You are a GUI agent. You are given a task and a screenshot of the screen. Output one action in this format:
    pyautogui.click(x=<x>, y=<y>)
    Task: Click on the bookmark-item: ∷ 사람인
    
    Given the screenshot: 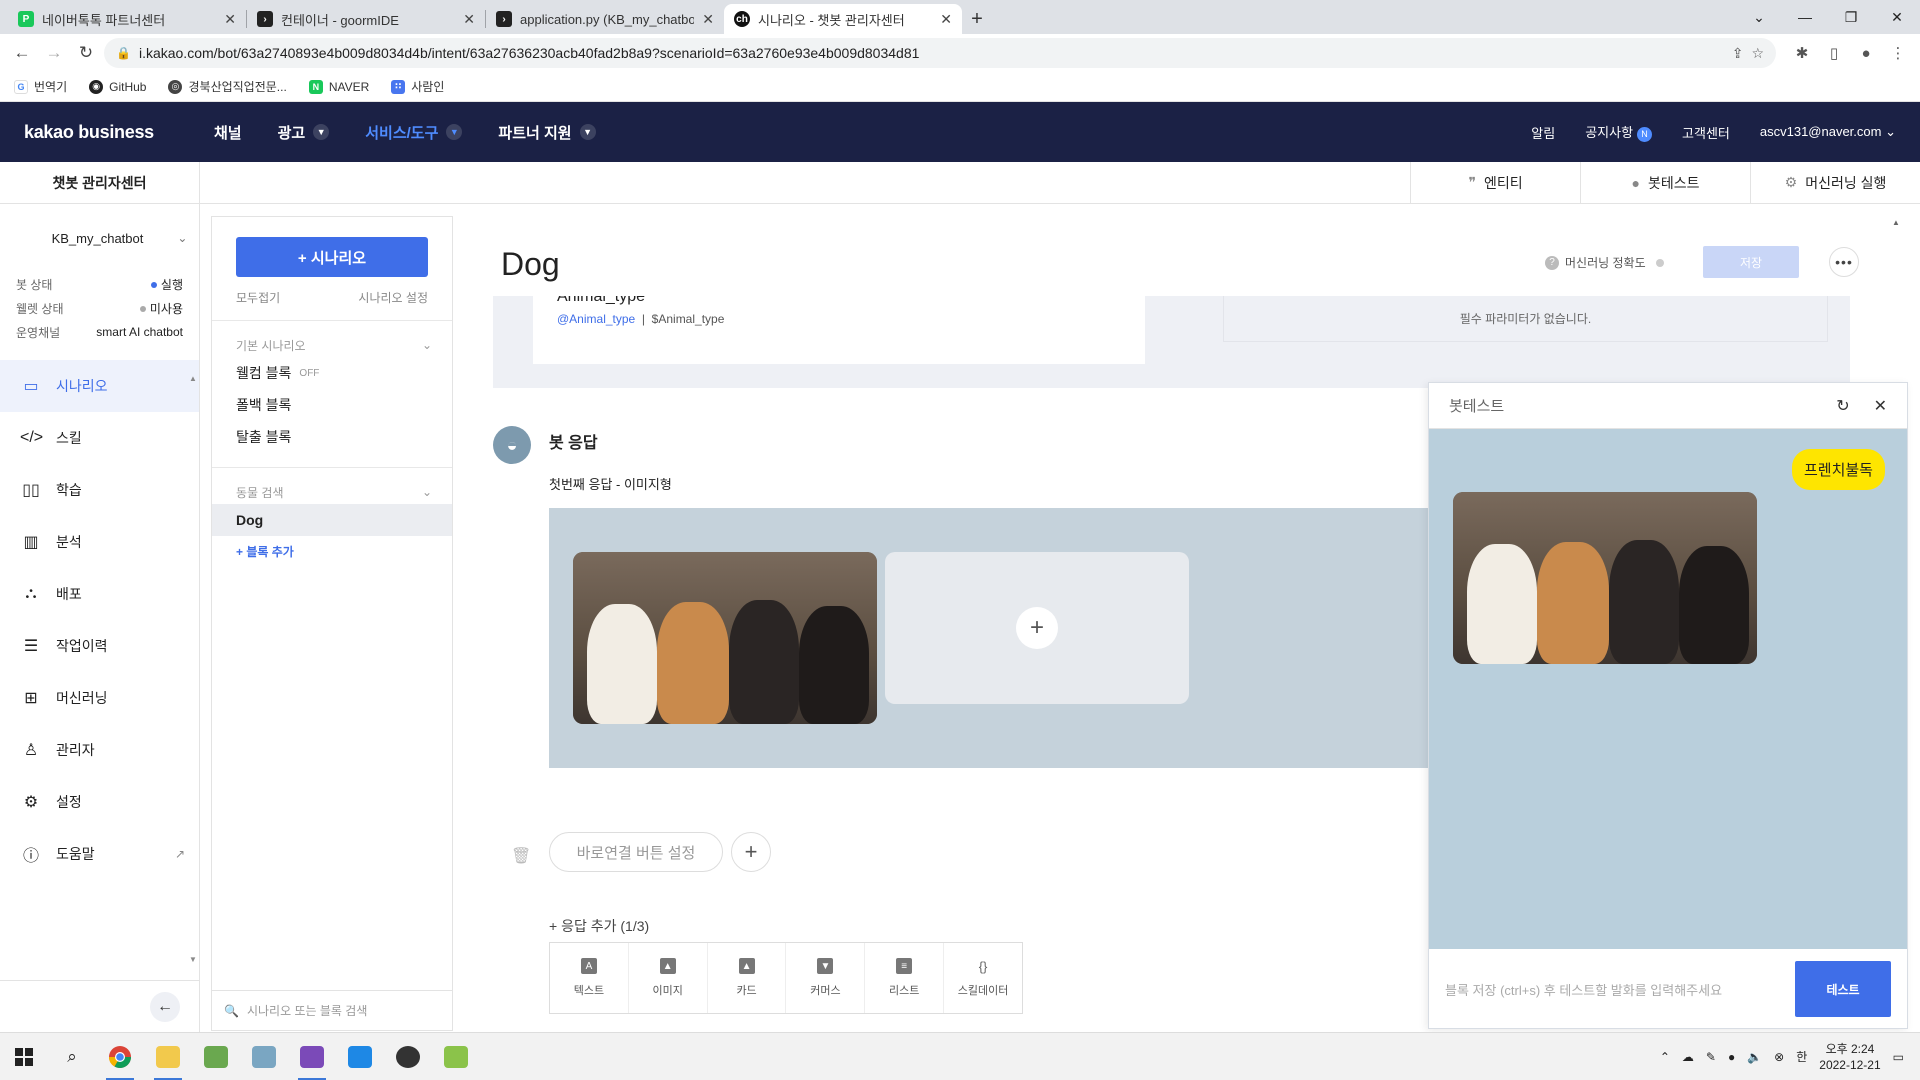 What is the action you would take?
    pyautogui.click(x=417, y=86)
    